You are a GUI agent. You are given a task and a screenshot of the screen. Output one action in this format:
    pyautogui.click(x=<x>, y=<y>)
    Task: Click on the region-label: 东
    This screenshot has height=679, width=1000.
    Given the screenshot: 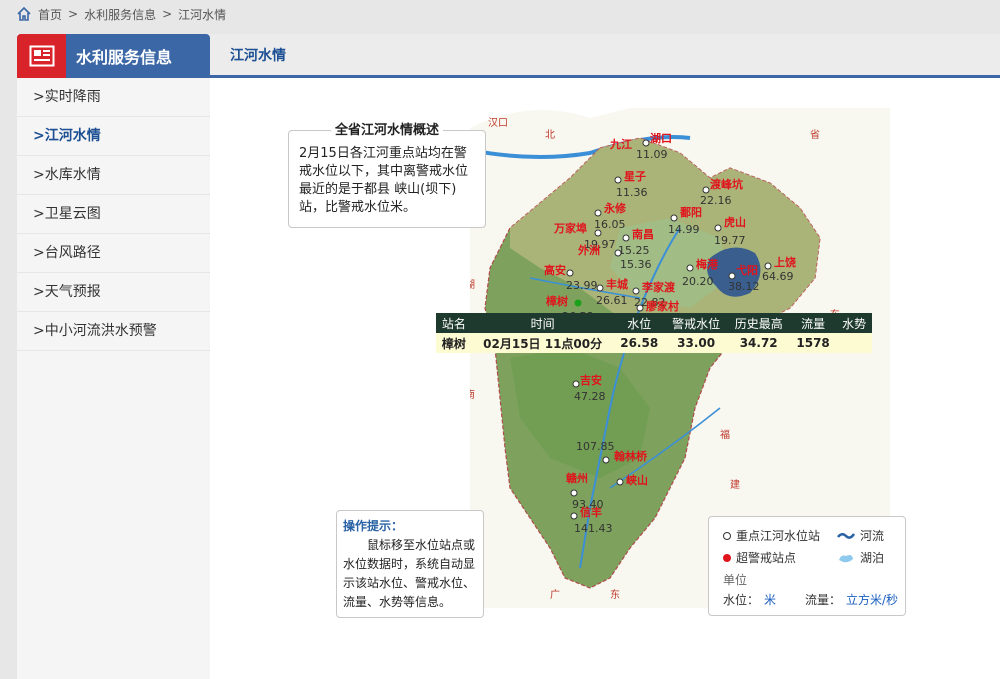 What is the action you would take?
    pyautogui.click(x=615, y=594)
    